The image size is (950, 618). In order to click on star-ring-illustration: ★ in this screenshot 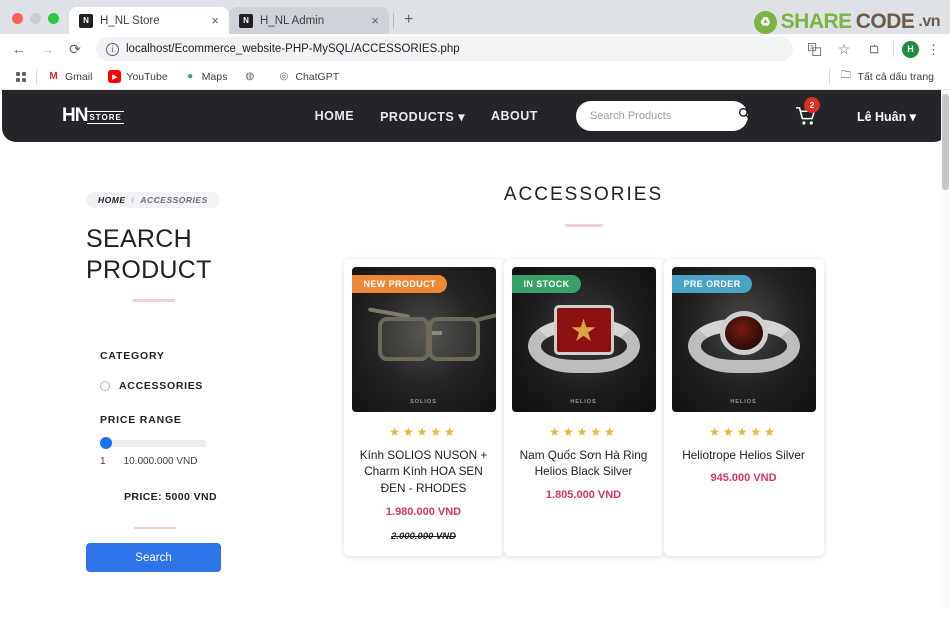, I will do `click(583, 339)`.